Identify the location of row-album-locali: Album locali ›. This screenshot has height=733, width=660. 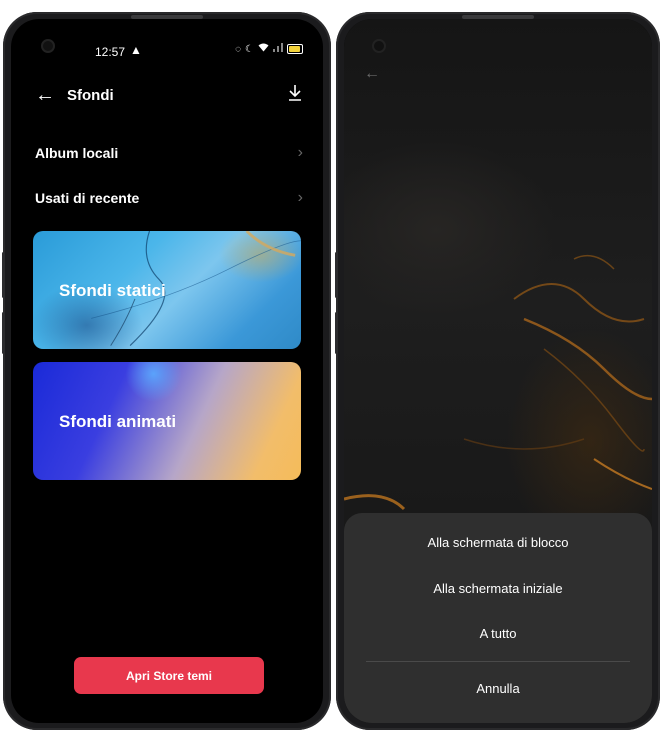
(169, 153).